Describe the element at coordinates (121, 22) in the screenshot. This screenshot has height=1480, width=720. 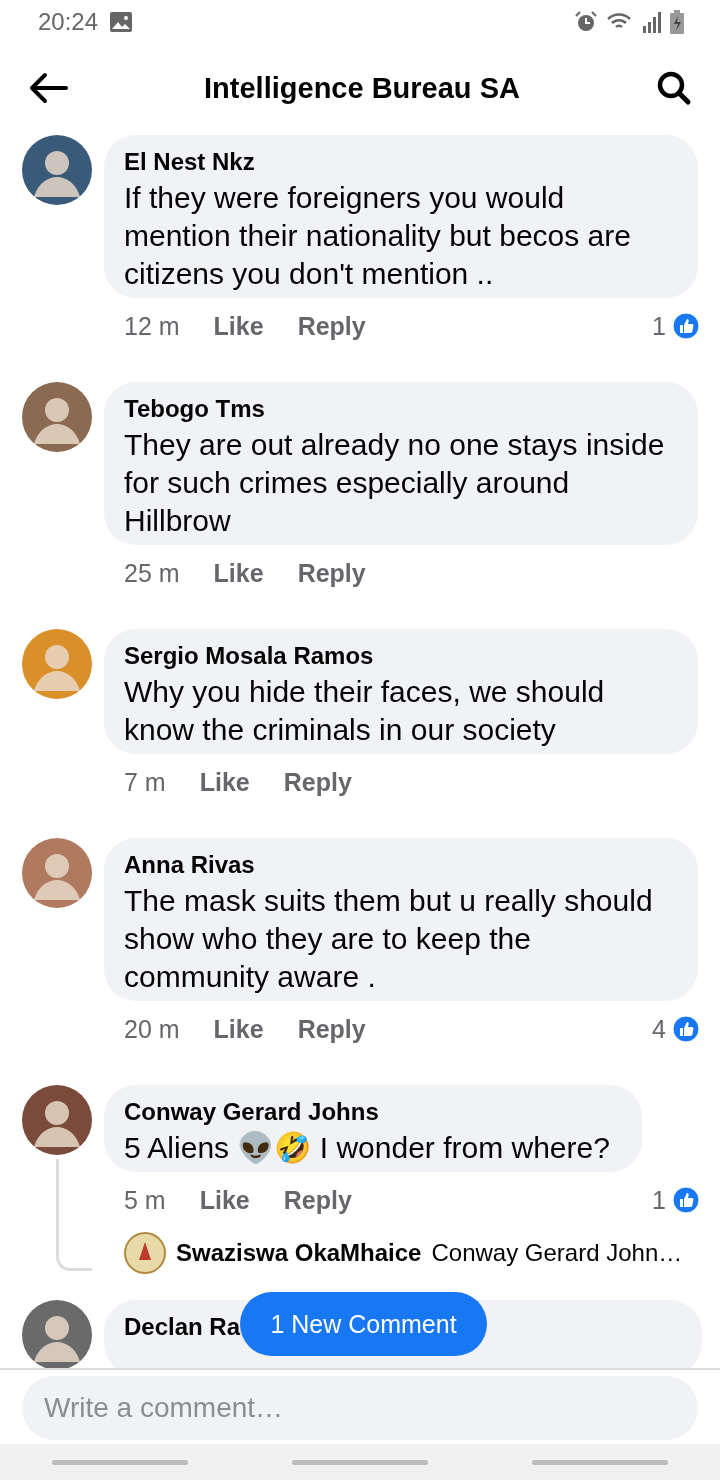
I see `image-icon` at that location.